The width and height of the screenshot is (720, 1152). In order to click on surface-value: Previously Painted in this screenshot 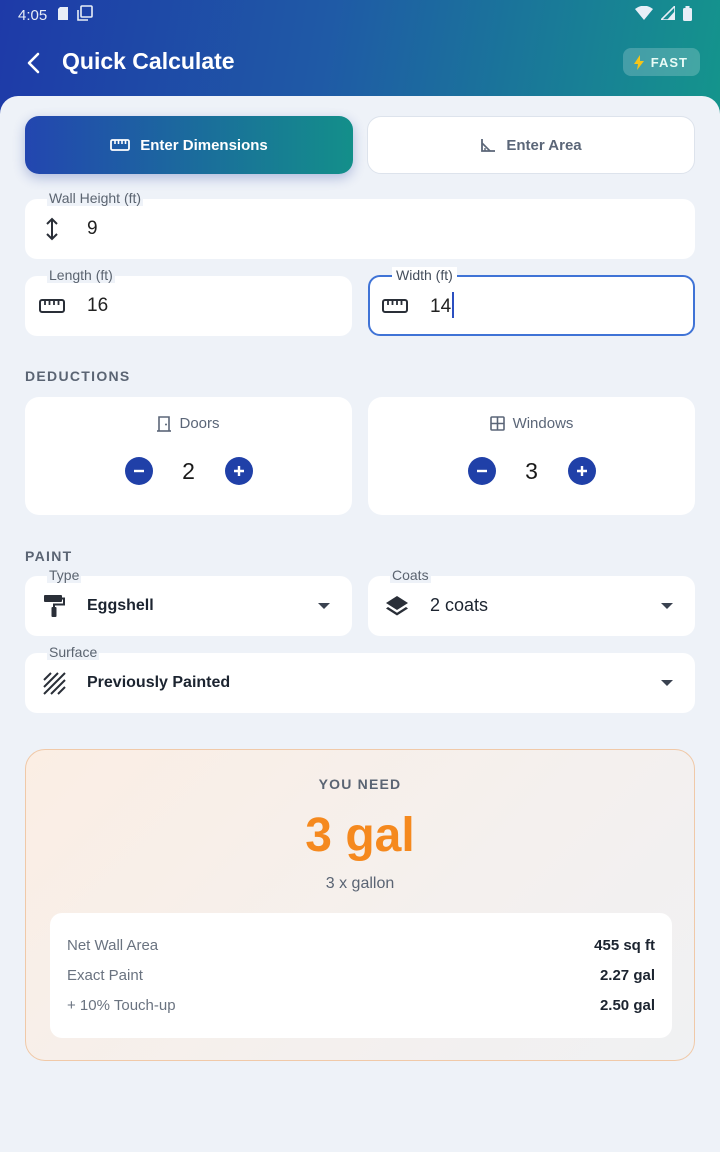, I will do `click(159, 682)`.